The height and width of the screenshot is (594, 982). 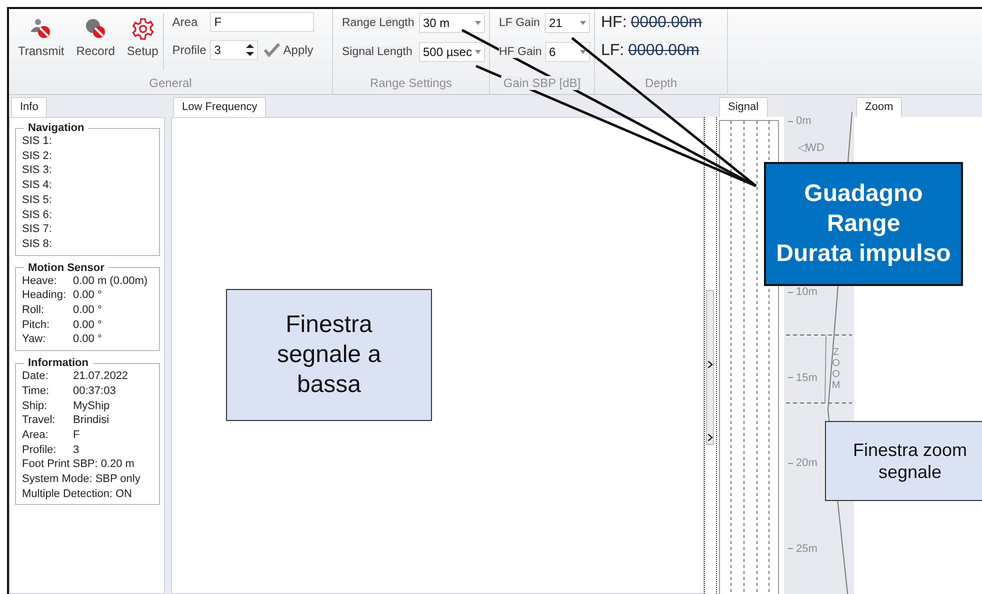 I want to click on depth-tick-label: 15m, so click(x=807, y=378).